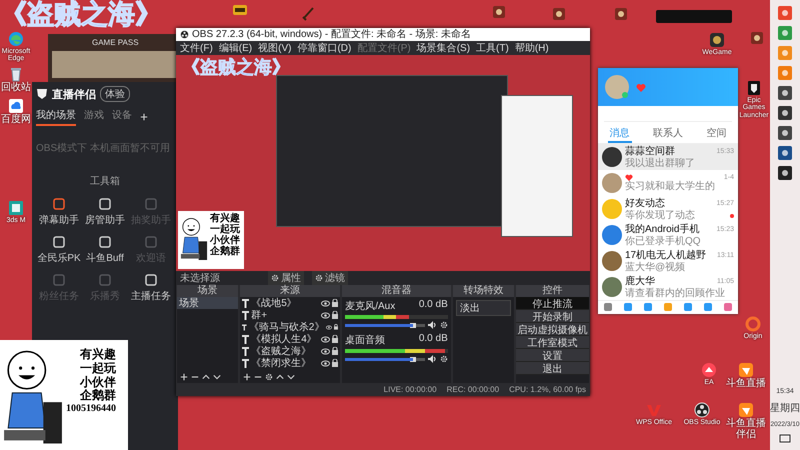  I want to click on menu-item: 工具(T), so click(492, 48).